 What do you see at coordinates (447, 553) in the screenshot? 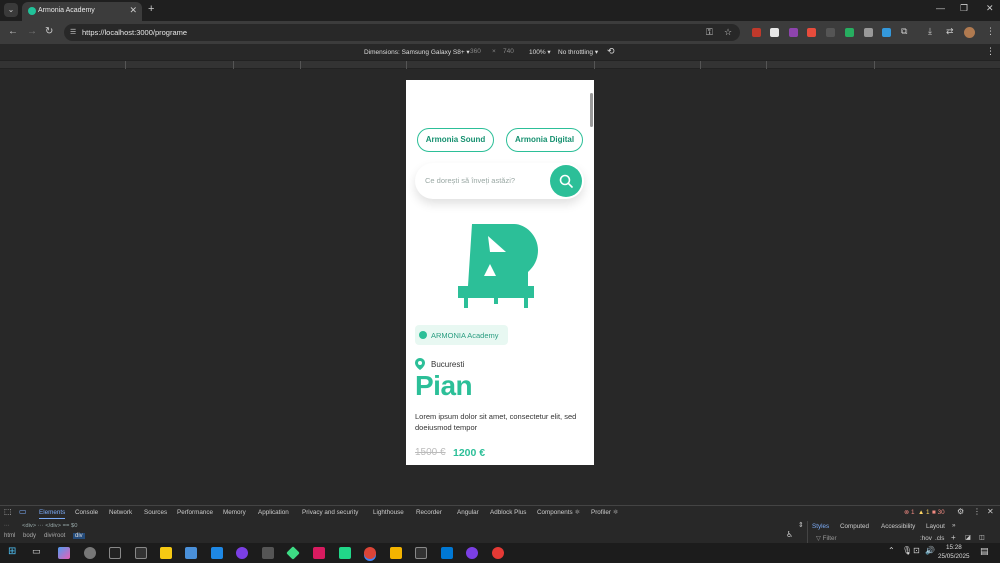
I see `vscode-icon` at bounding box center [447, 553].